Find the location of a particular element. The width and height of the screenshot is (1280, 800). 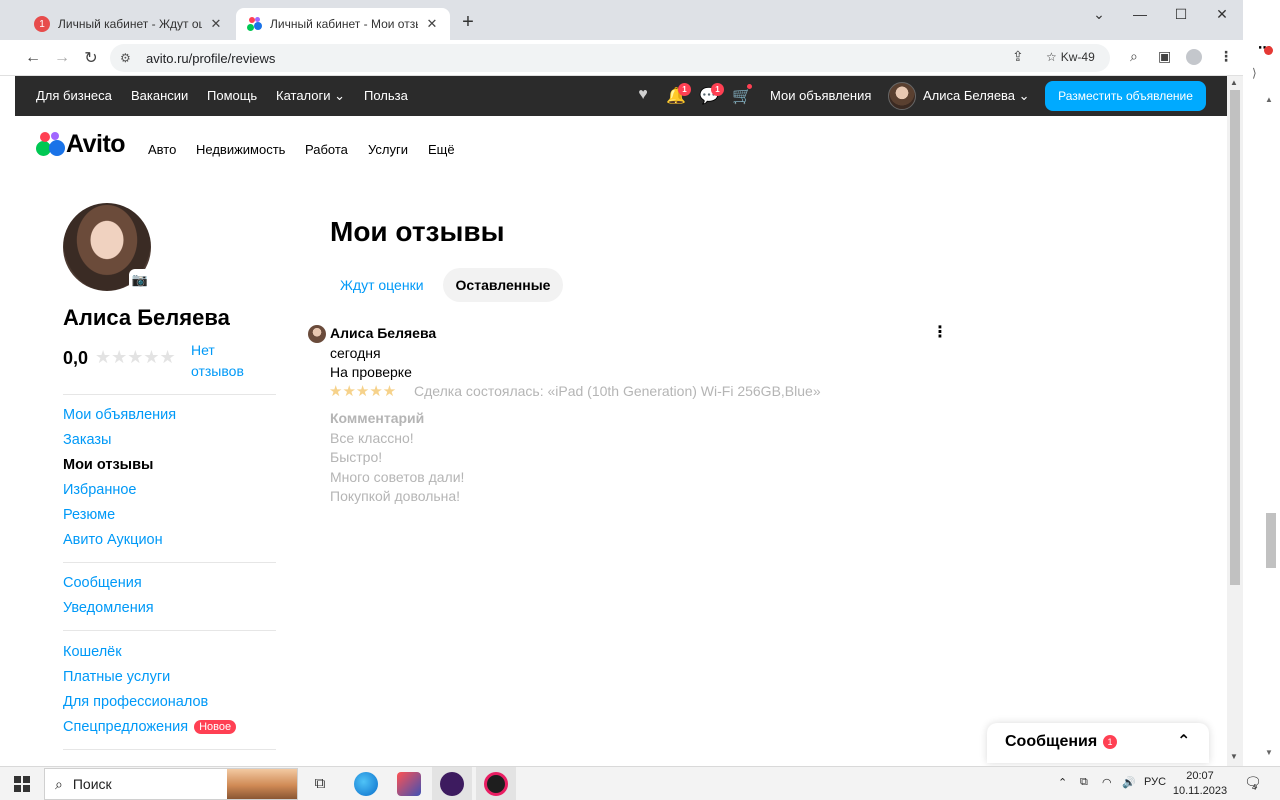

side-panel-icon: ▣ is located at coordinates (1164, 56).